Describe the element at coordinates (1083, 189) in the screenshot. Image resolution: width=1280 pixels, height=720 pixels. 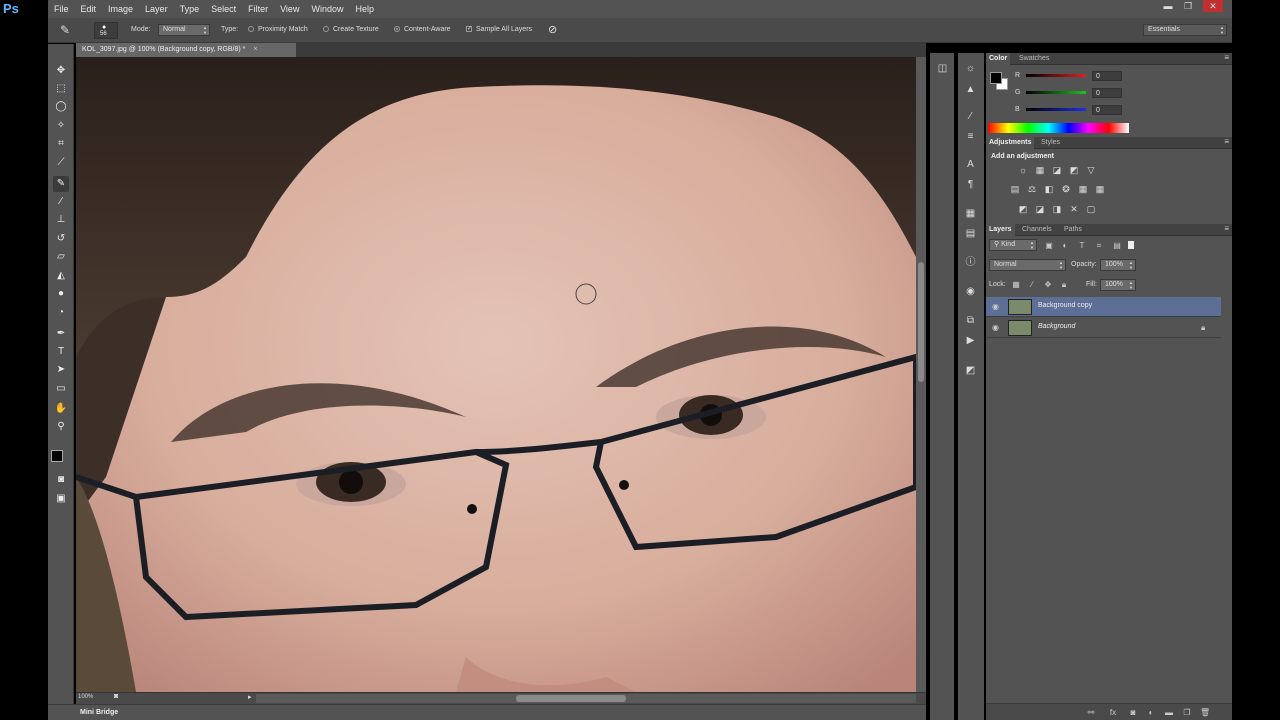
I see `channel-mixer-icon: ▦` at that location.